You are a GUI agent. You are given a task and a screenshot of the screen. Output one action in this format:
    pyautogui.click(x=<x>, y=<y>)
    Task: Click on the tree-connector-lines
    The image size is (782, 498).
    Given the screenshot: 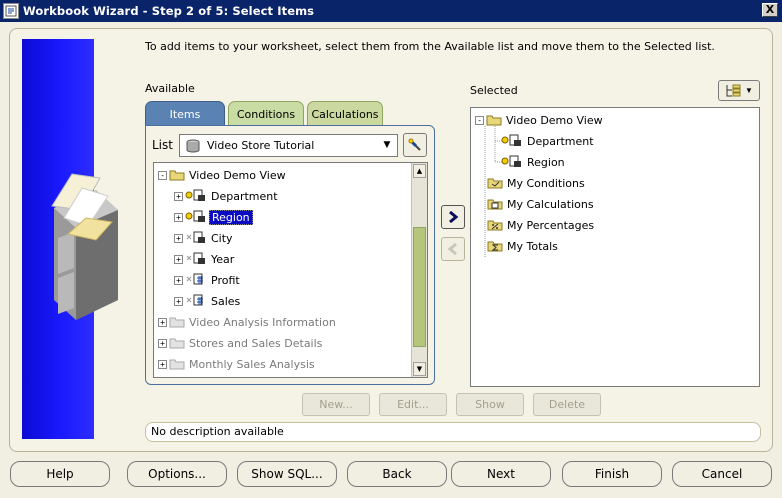 What is the action you would take?
    pyautogui.click(x=493, y=192)
    